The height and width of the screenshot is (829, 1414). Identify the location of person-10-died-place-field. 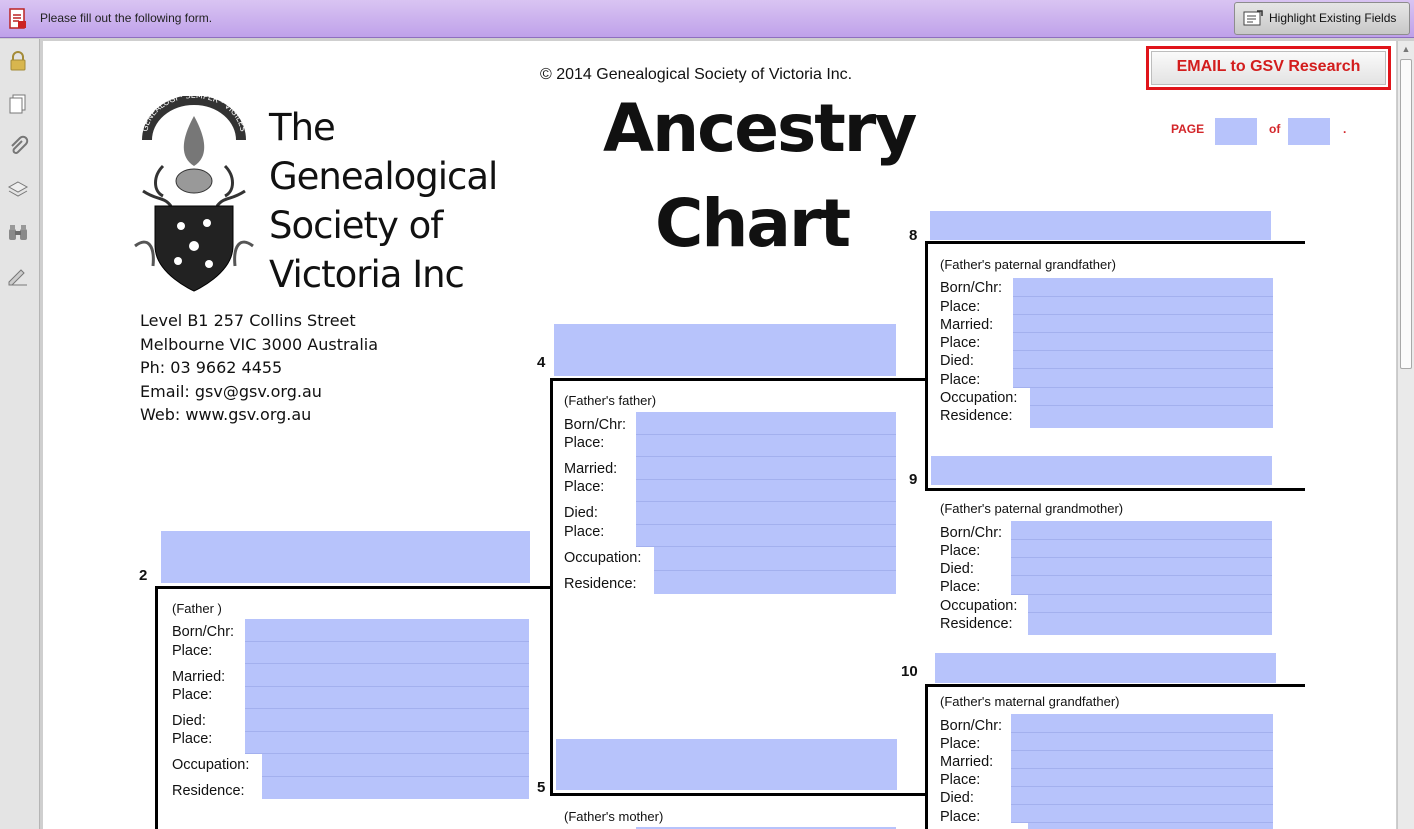
(1142, 814).